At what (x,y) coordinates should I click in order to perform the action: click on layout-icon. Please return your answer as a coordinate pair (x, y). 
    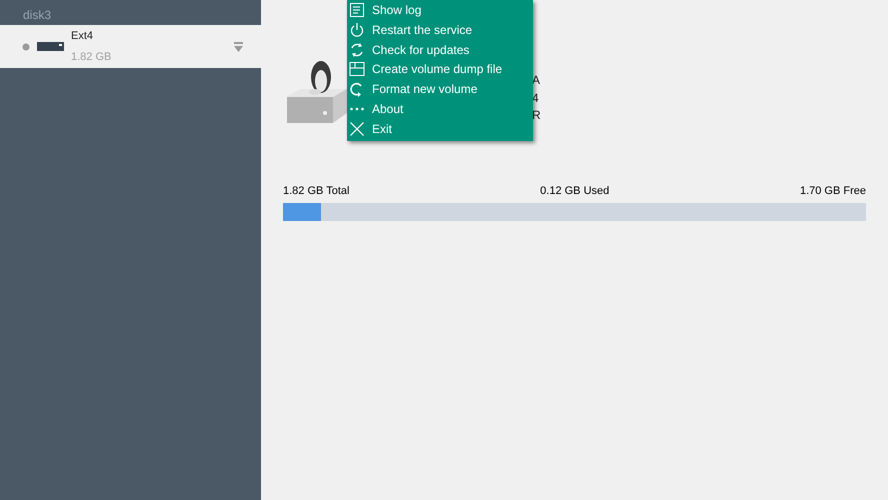
    Looking at the image, I should click on (357, 69).